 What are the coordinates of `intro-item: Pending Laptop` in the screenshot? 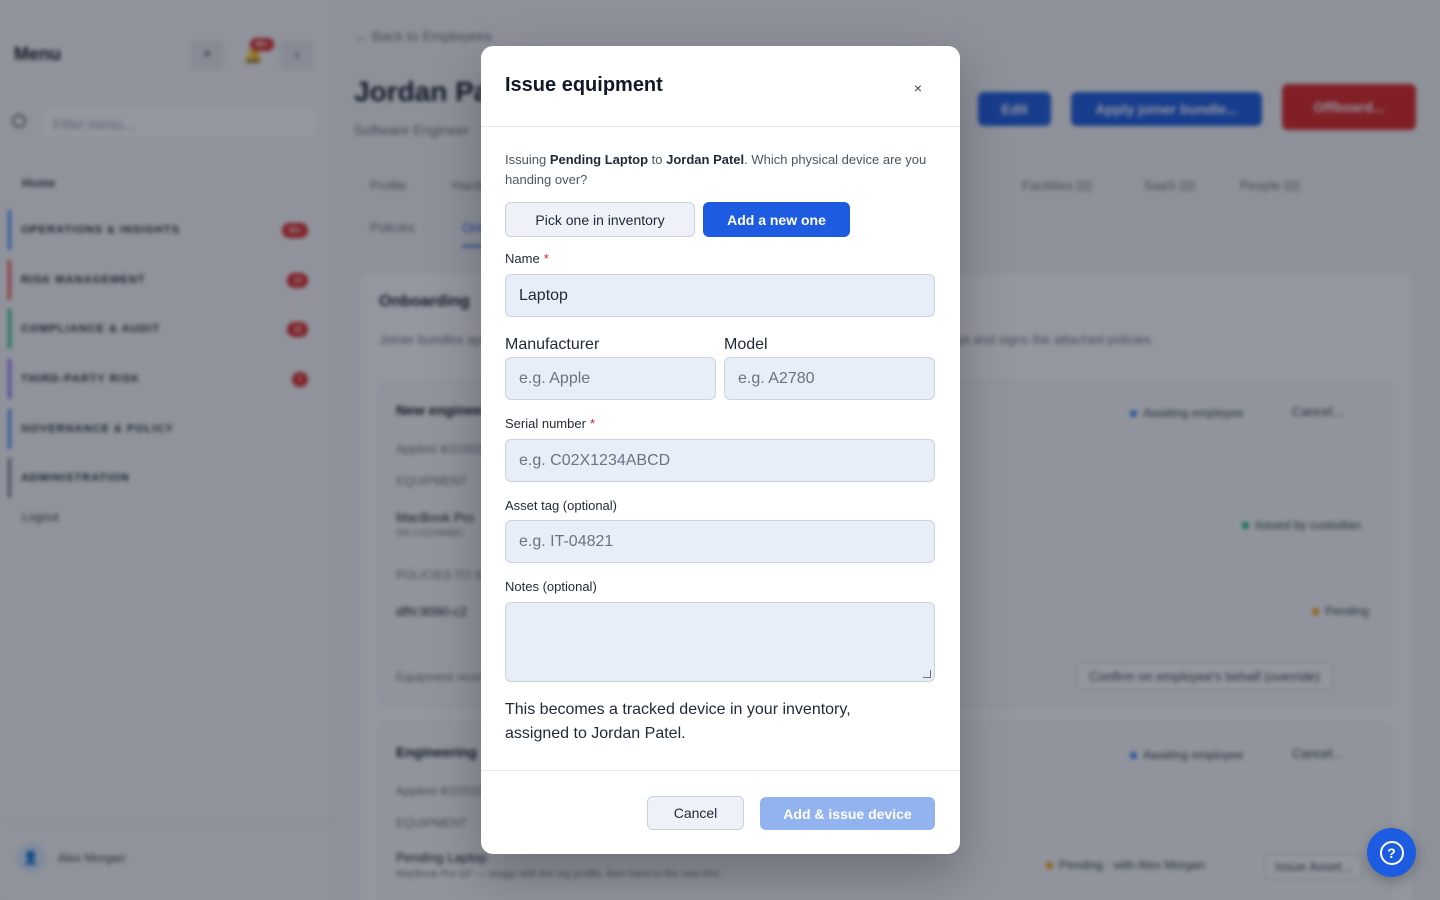 It's located at (599, 159).